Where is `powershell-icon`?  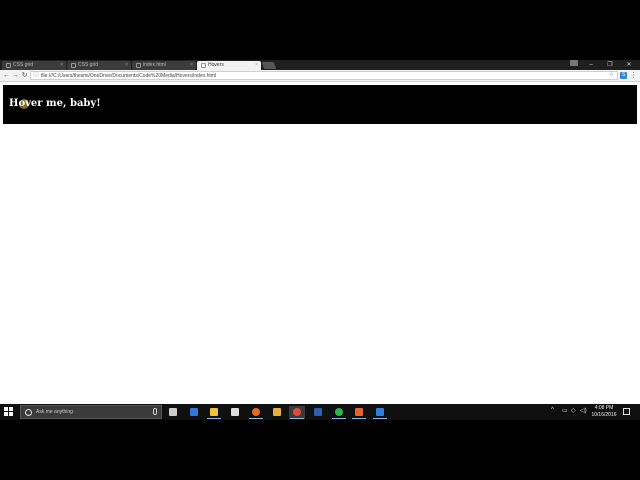
powershell-icon is located at coordinates (318, 412).